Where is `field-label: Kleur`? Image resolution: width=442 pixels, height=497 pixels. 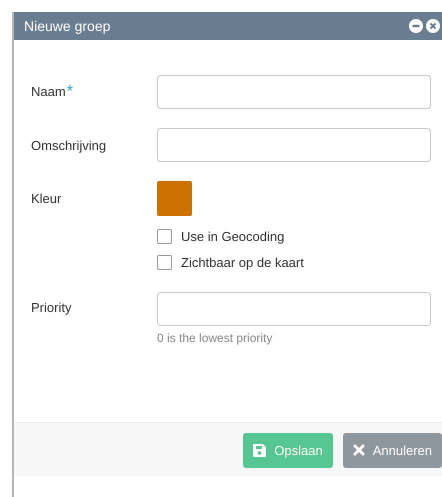 field-label: Kleur is located at coordinates (46, 198).